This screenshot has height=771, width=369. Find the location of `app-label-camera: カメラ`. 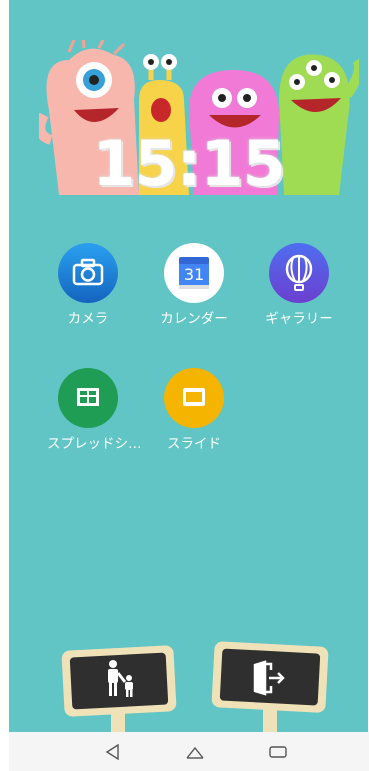

app-label-camera: カメラ is located at coordinates (88, 319).